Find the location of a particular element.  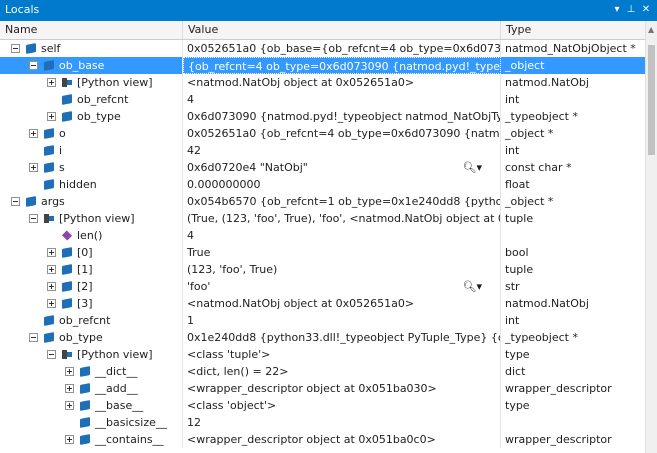

tree-row: hidden 0.000000000 float is located at coordinates (322, 184).